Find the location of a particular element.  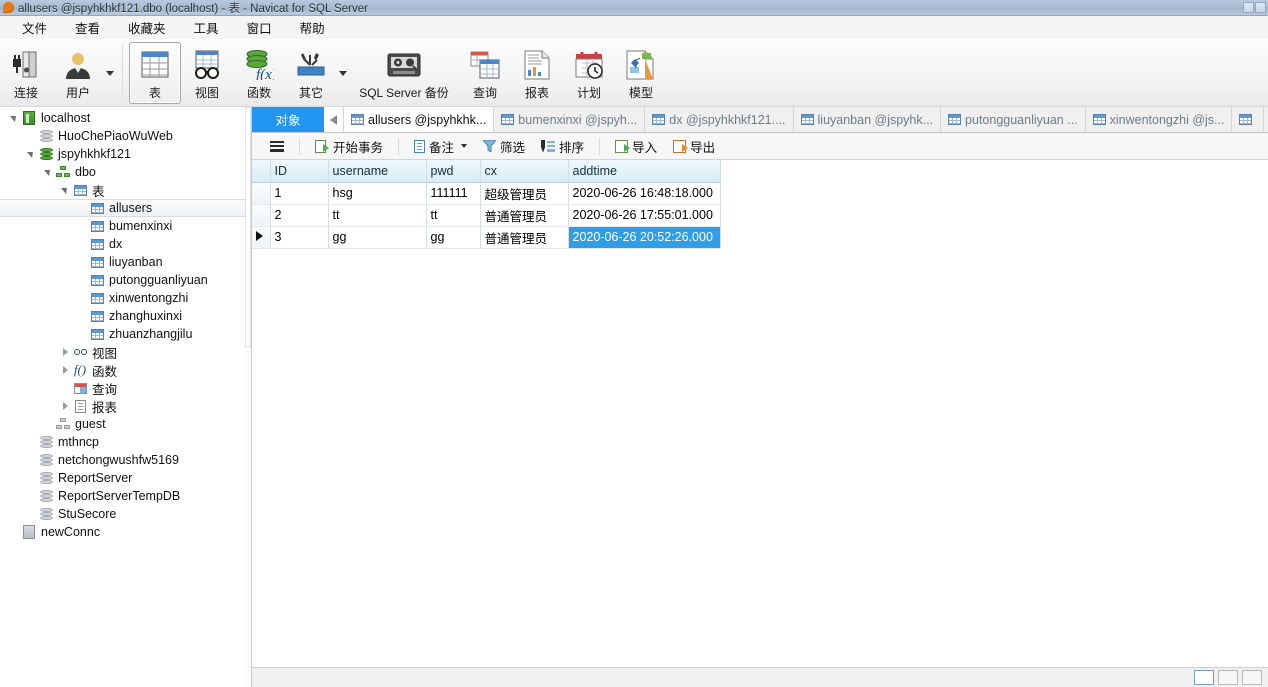

cell-username: tt is located at coordinates (377, 215).